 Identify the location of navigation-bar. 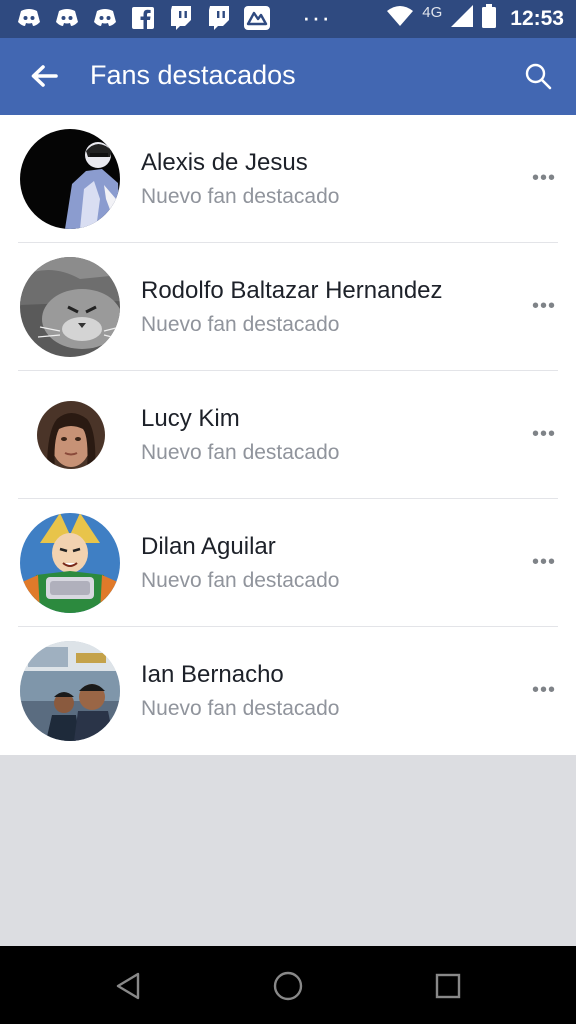
(288, 985).